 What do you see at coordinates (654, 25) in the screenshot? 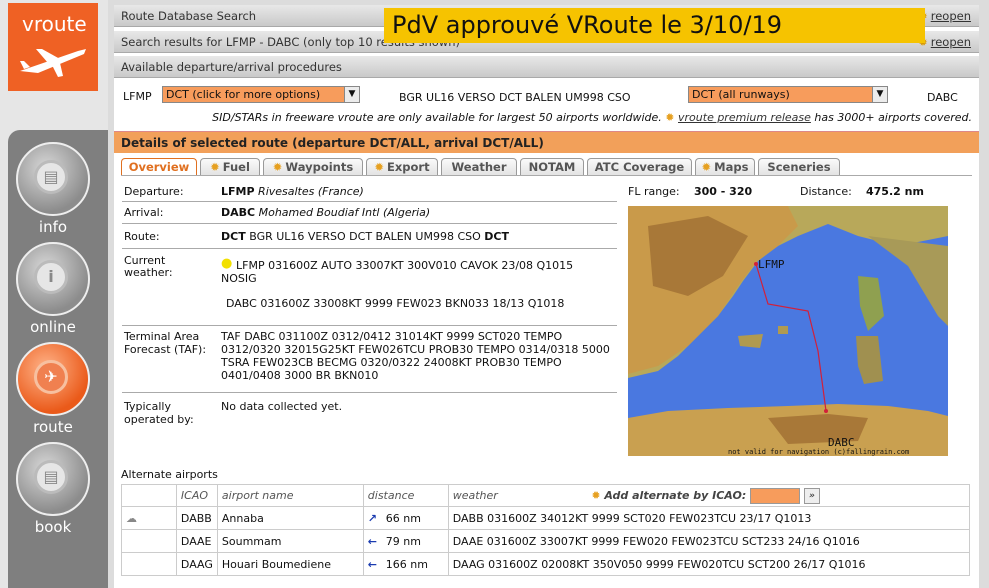
I see `approval-overlay: PdV approuvé VRoute le 3/10/19` at bounding box center [654, 25].